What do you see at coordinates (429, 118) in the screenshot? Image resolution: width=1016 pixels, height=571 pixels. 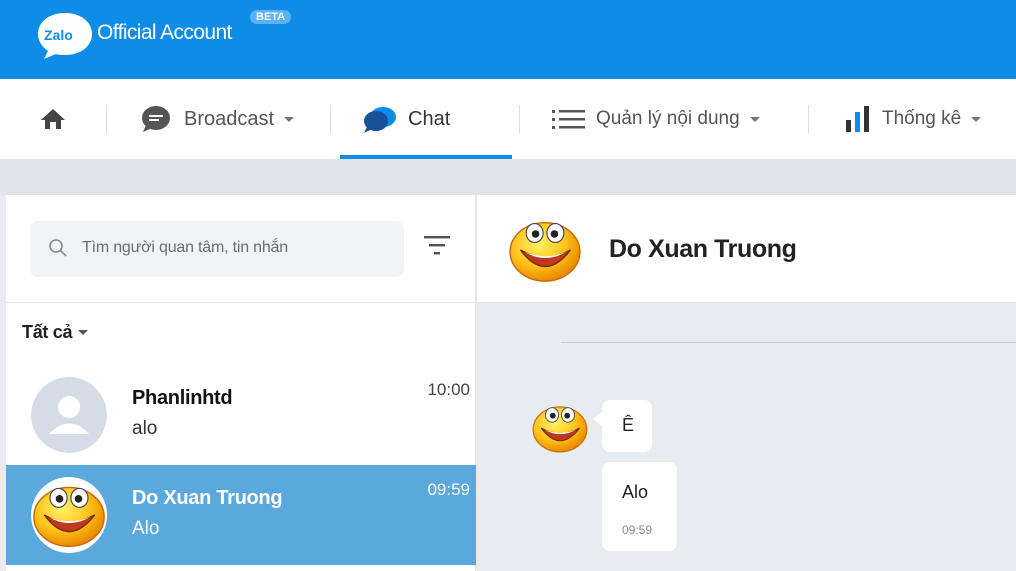 I see `nav-chat-label: Chat` at bounding box center [429, 118].